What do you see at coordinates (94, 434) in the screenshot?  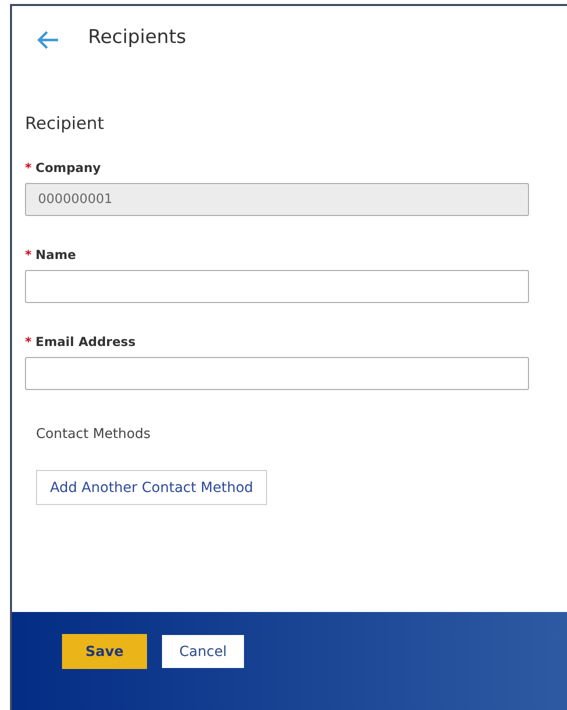 I see `contact-methods-label: Contact Methods` at bounding box center [94, 434].